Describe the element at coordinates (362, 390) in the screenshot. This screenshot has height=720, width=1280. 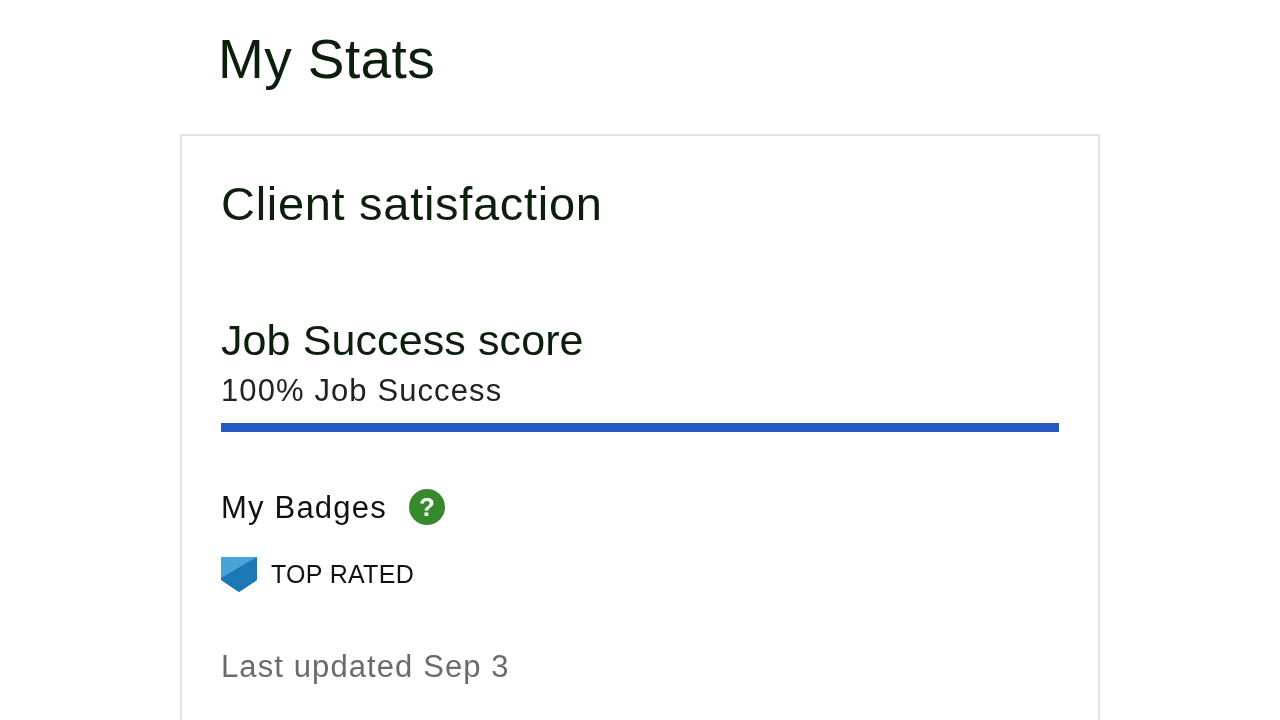
I see `job-success-value: 100% Job Success` at that location.